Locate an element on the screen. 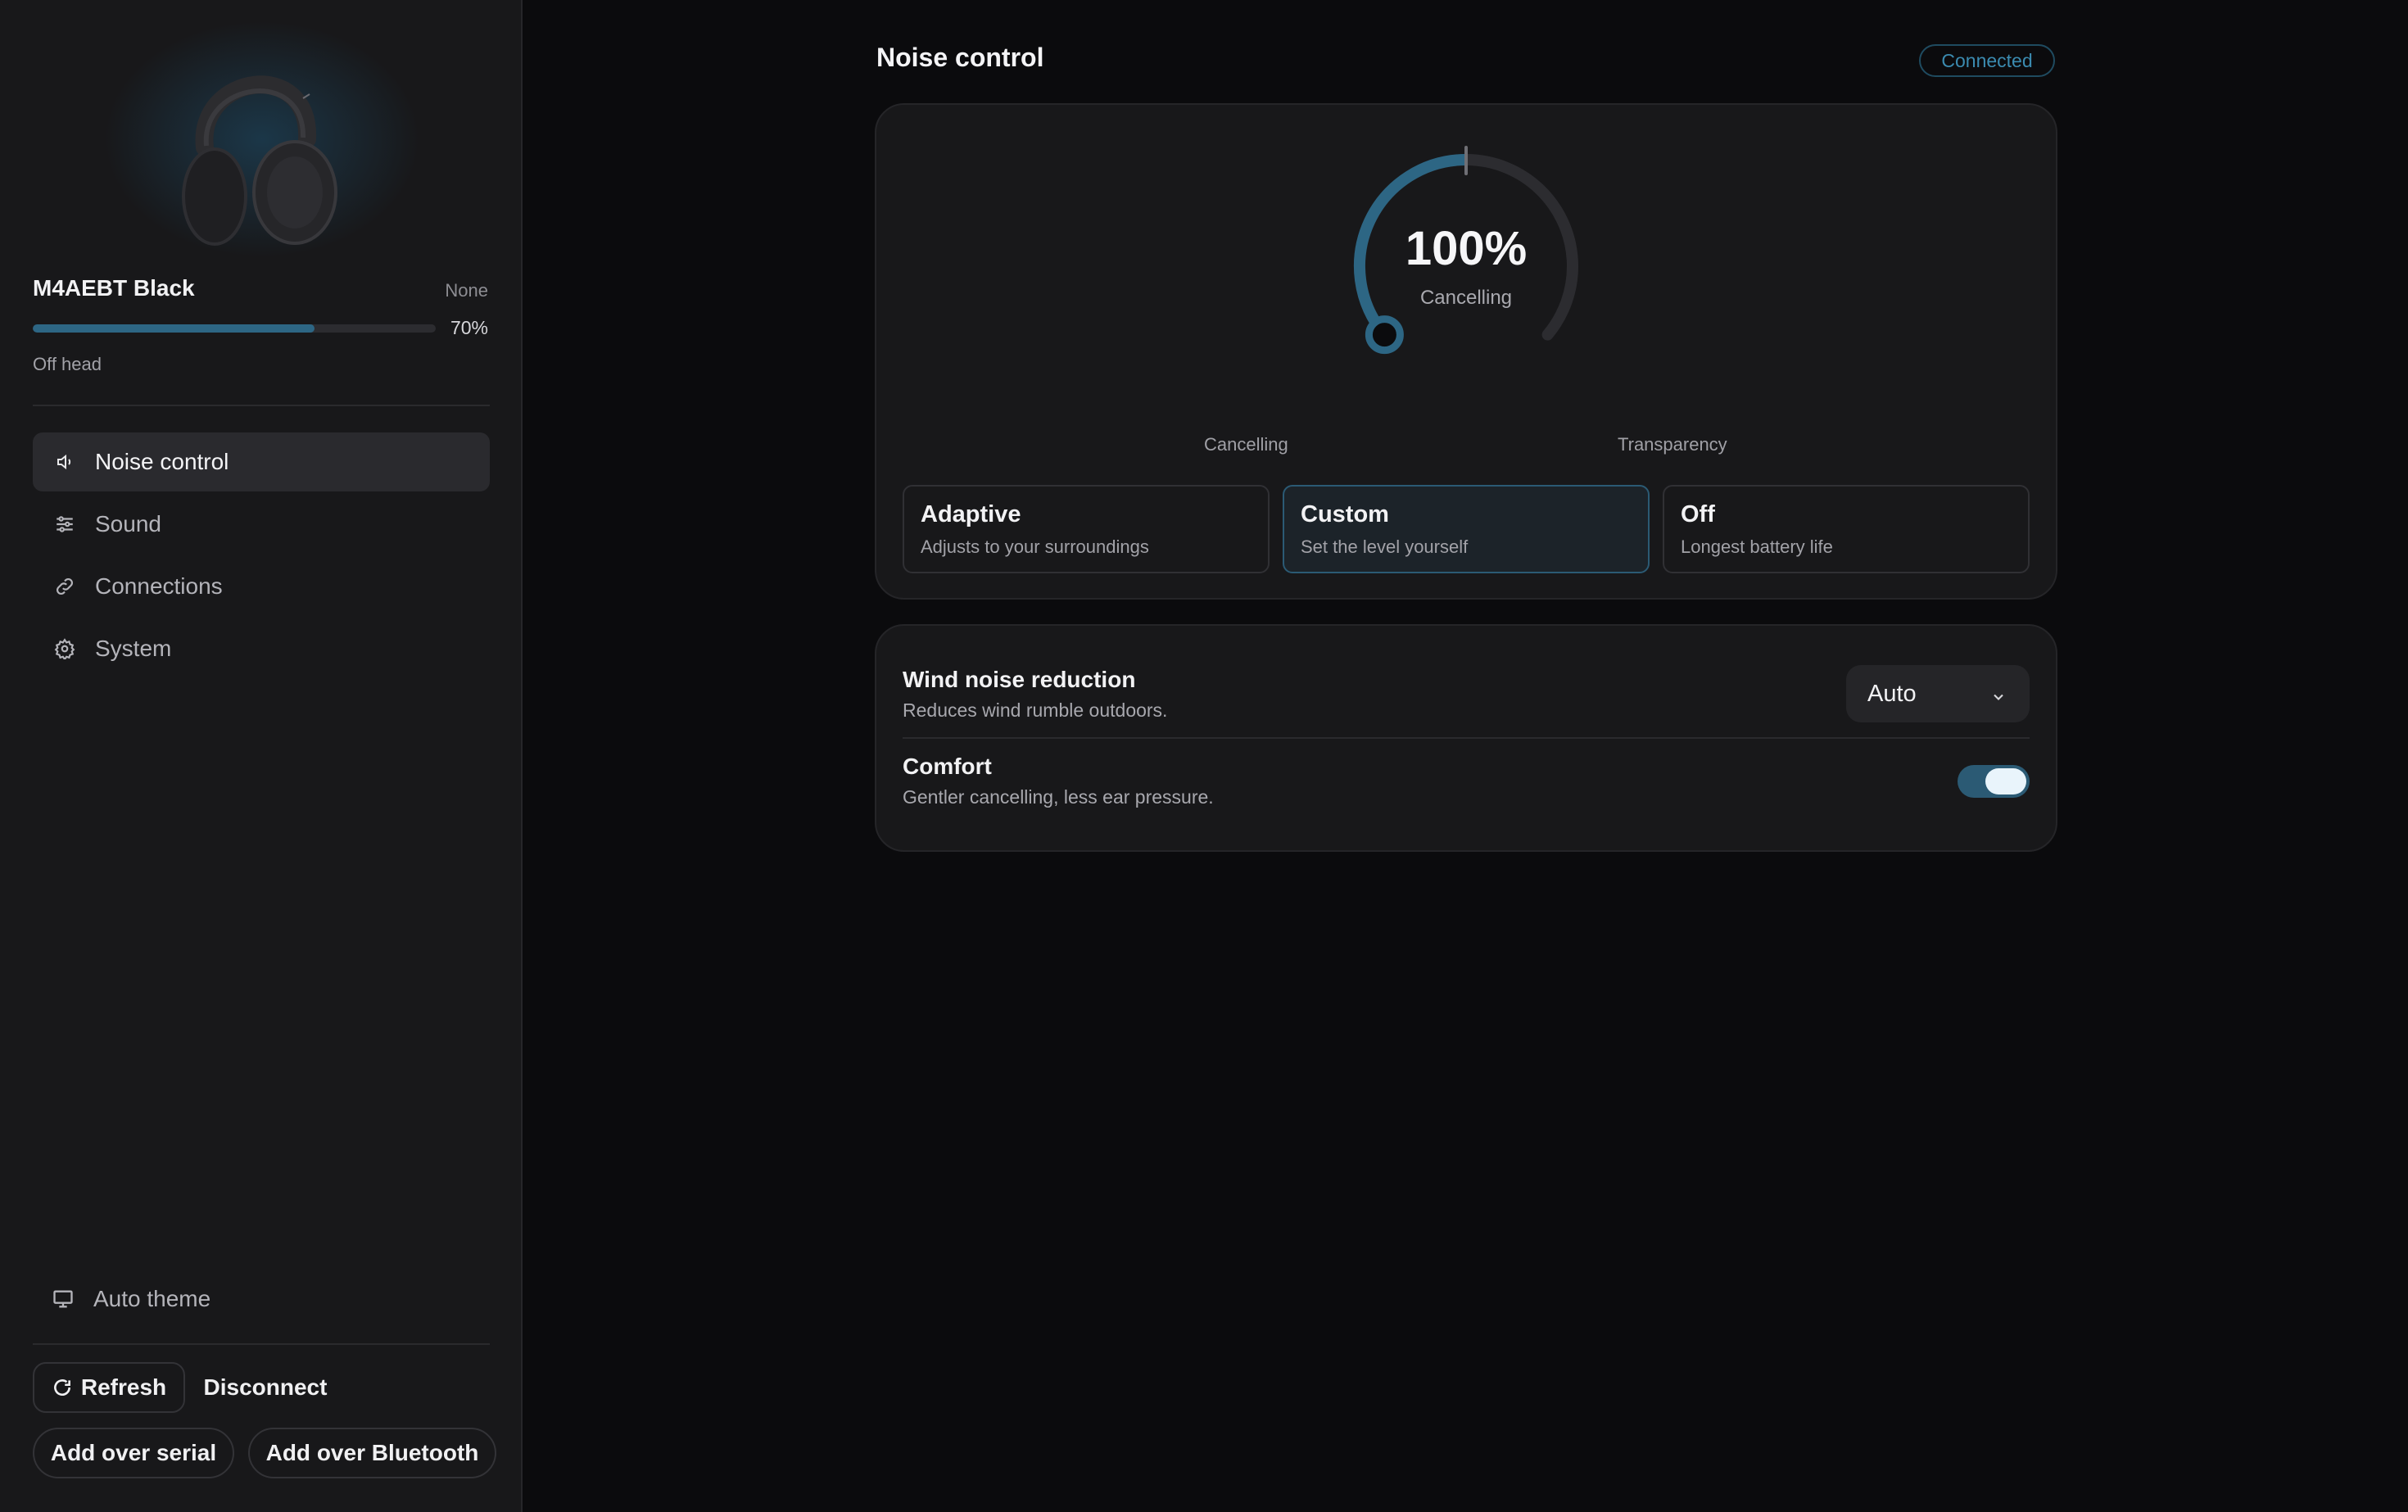 Image resolution: width=2408 pixels, height=1512 pixels. battery-bar is located at coordinates (234, 328).